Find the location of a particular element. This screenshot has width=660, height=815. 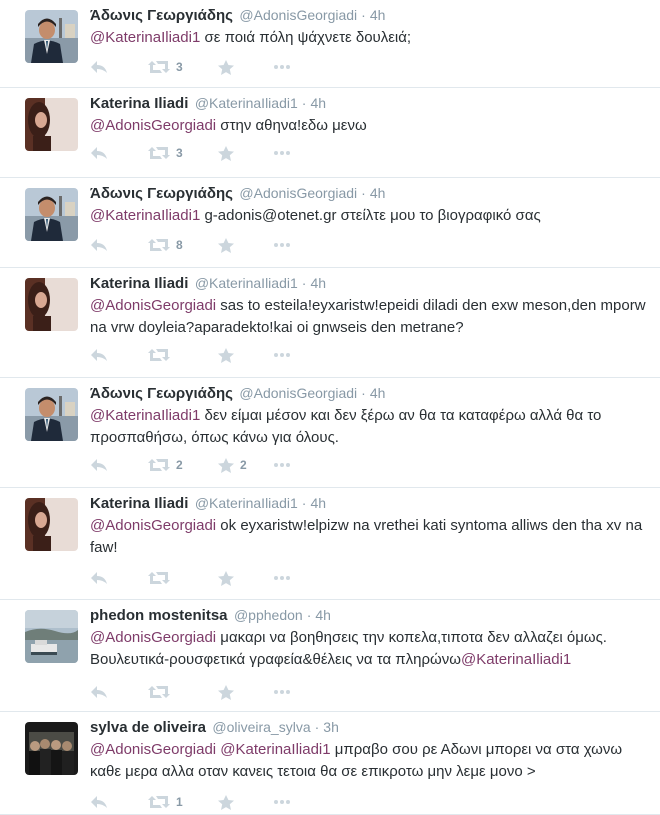

retweet-button: 8 is located at coordinates (183, 245).